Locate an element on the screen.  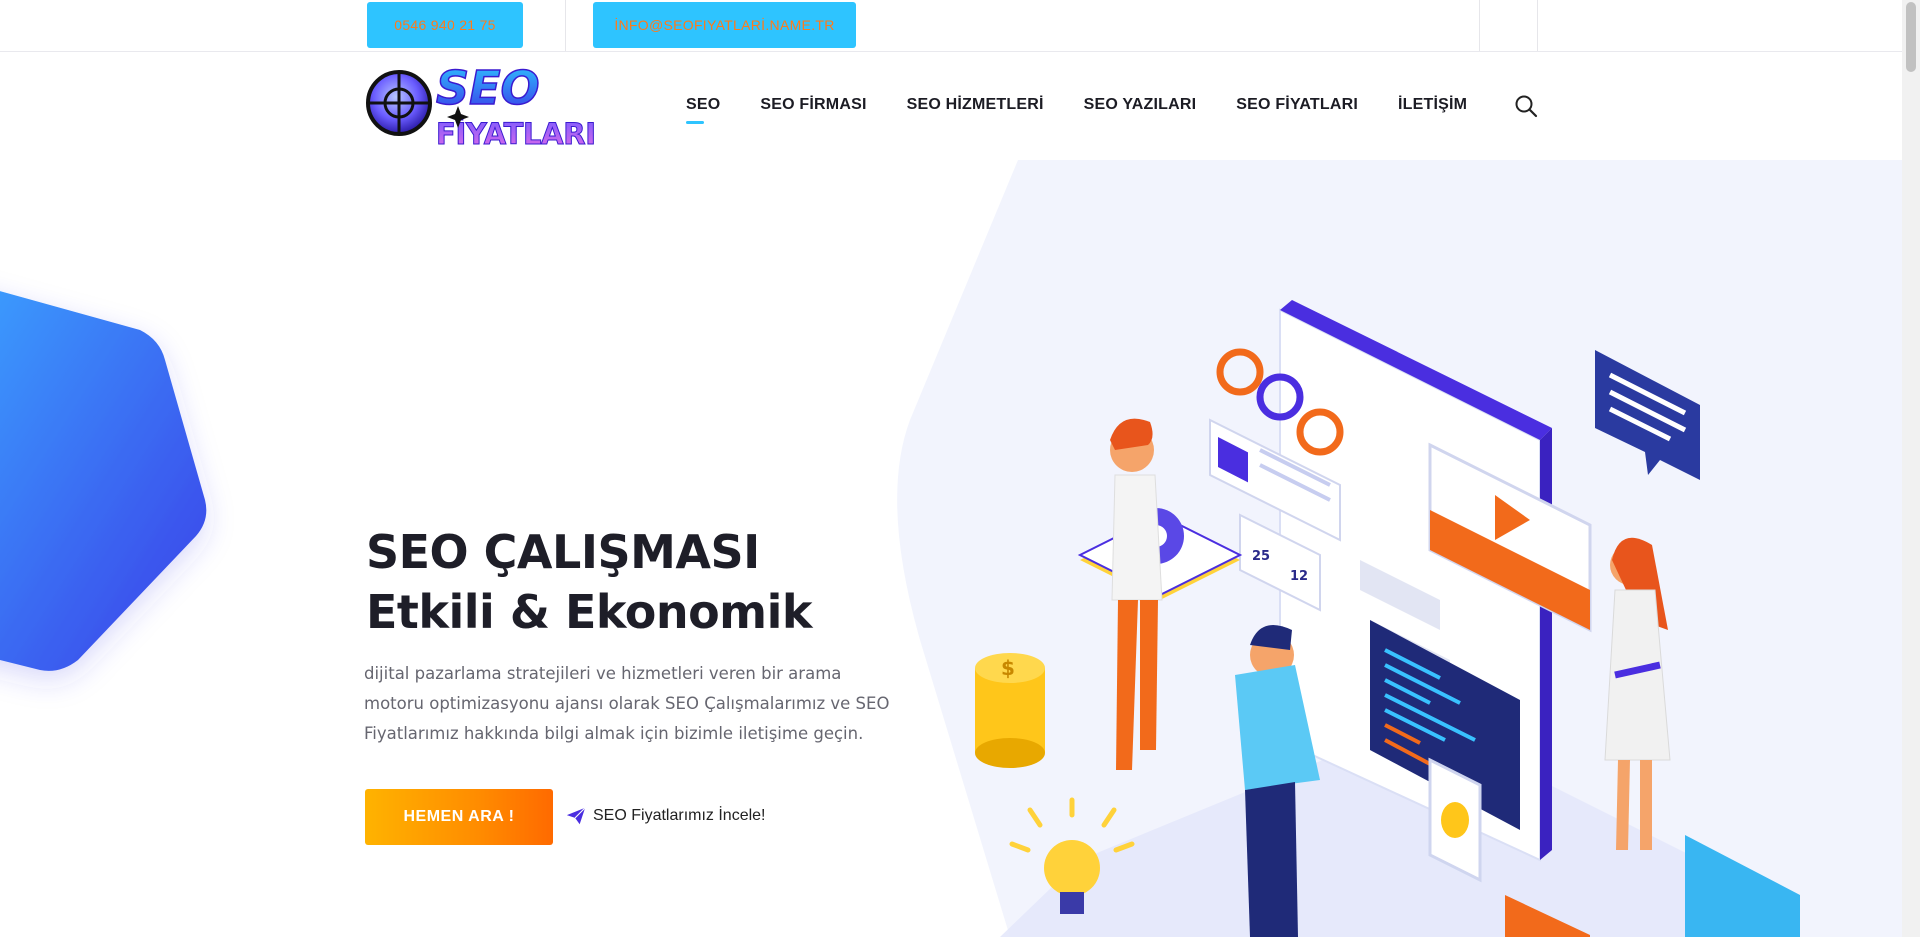
search-icon is located at coordinates (1526, 106).